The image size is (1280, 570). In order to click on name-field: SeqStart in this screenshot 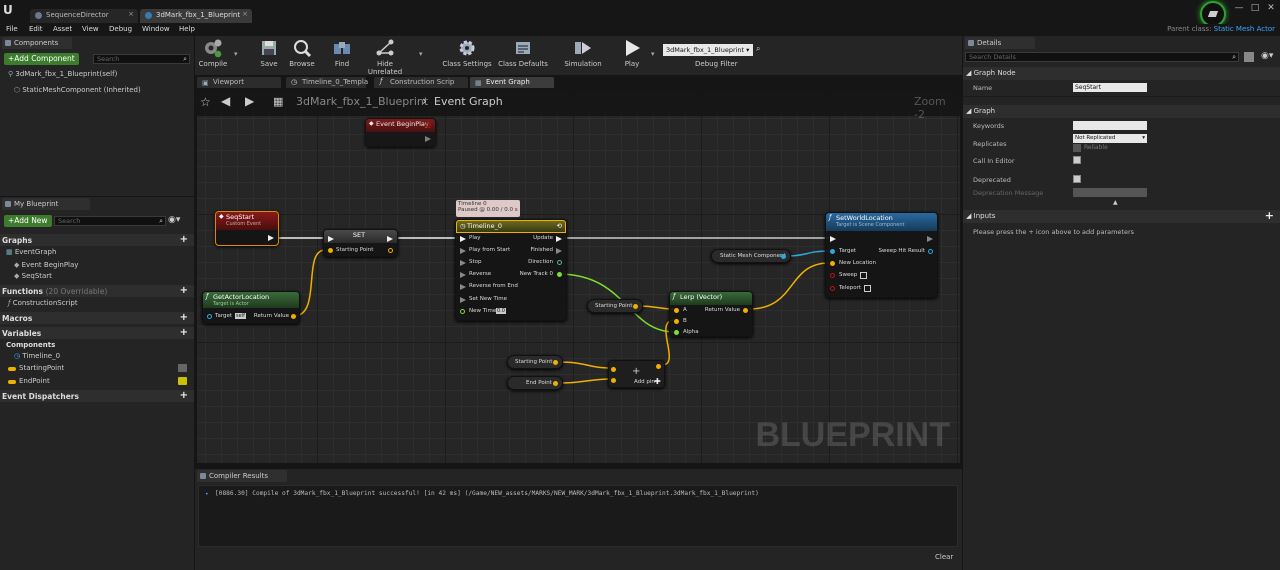, I will do `click(1110, 87)`.